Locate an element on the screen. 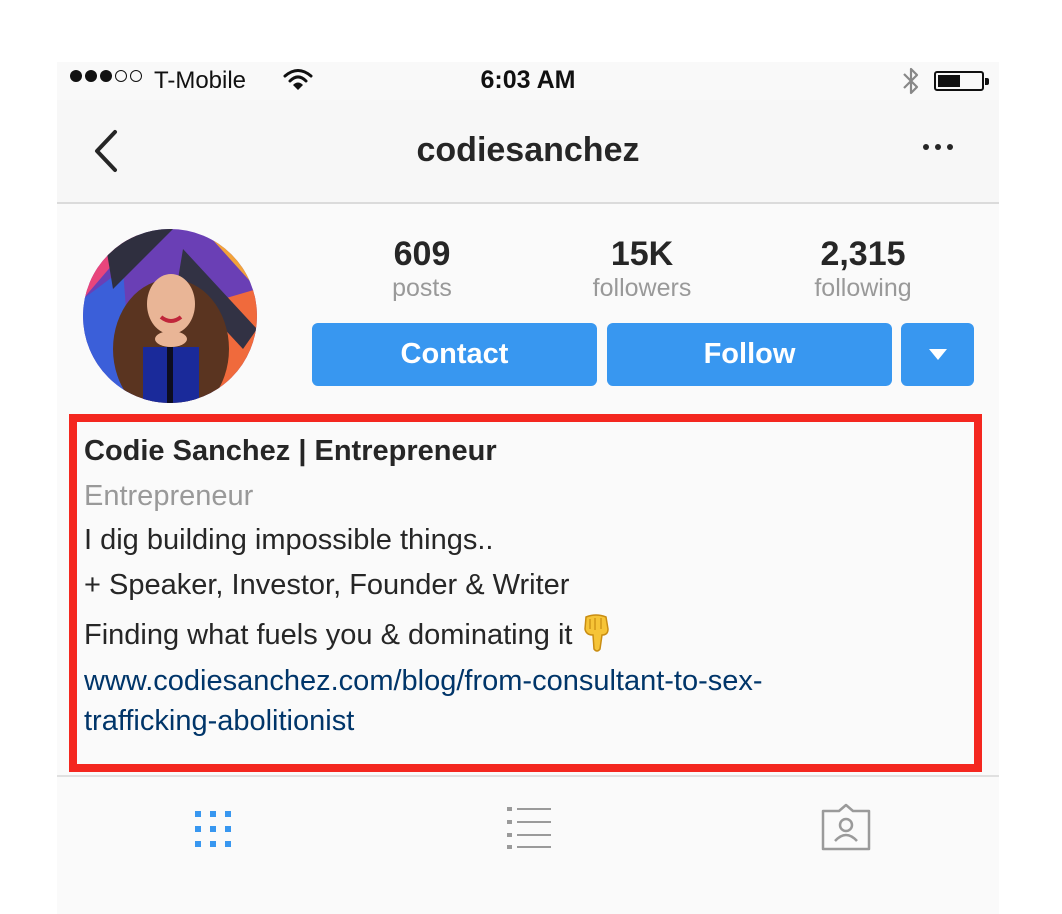  suggestions-dropdown-button is located at coordinates (937, 354).